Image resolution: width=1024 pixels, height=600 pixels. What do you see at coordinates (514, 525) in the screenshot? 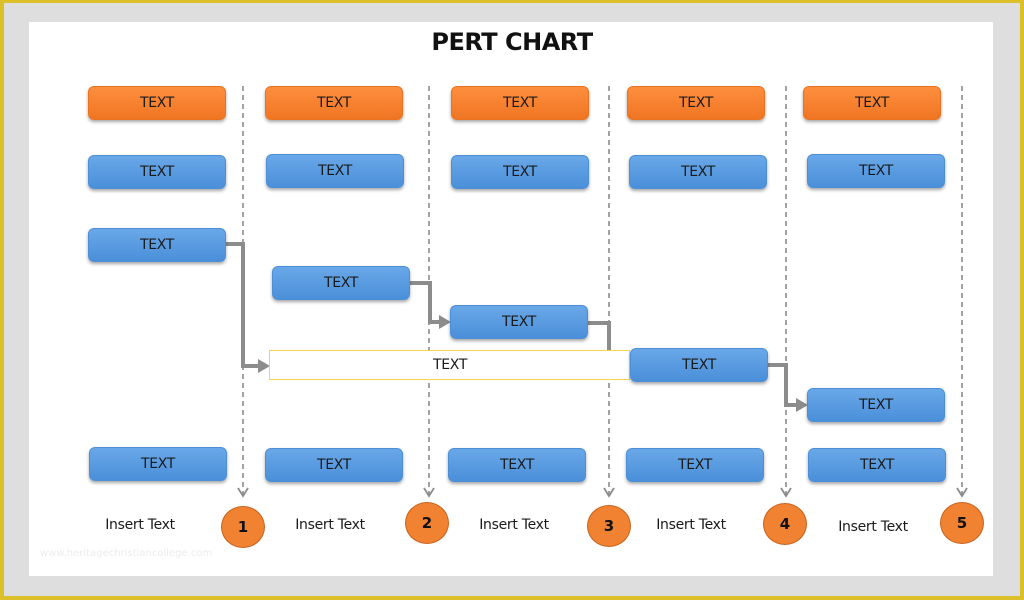
I see `milestone-label-3: Insert Text` at bounding box center [514, 525].